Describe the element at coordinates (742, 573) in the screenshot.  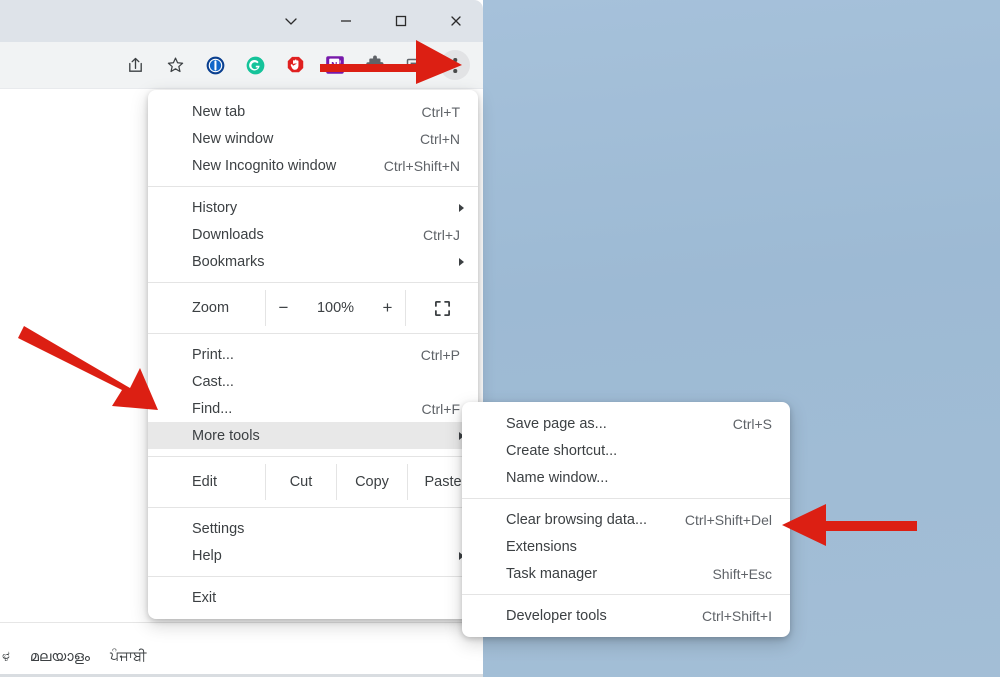
I see `menu-item-shortcut: Shift+Esc` at that location.